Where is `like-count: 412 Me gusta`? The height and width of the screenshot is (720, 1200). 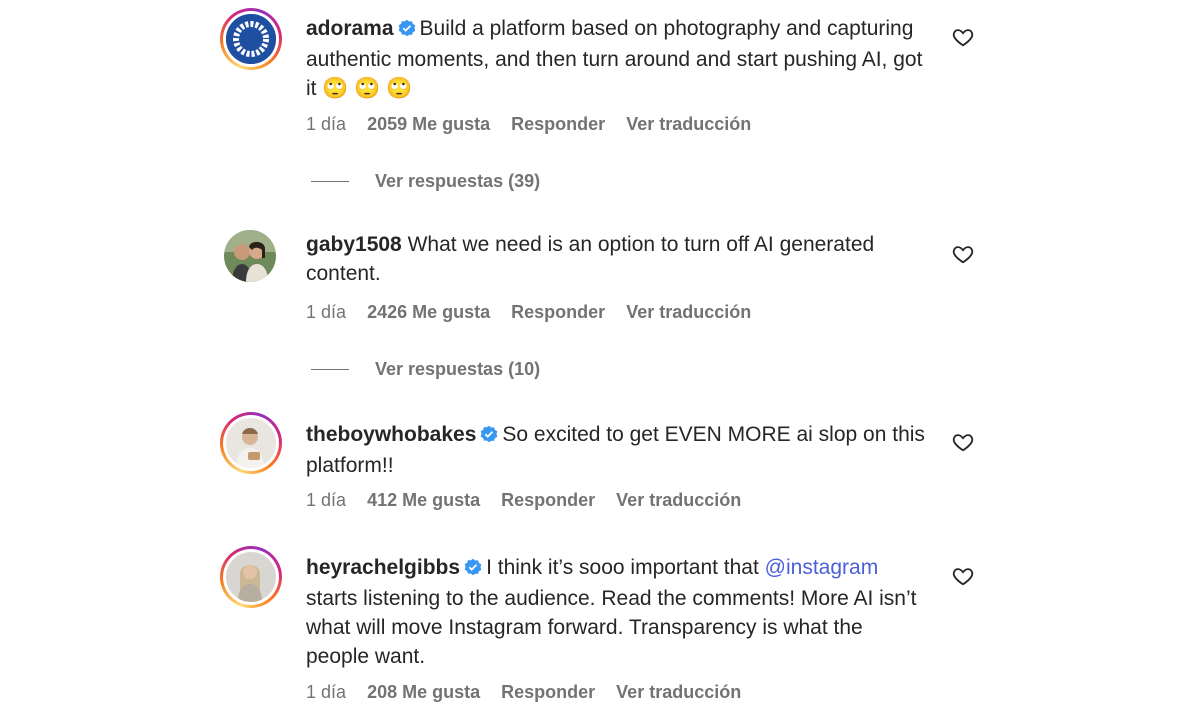
like-count: 412 Me gusta is located at coordinates (423, 500).